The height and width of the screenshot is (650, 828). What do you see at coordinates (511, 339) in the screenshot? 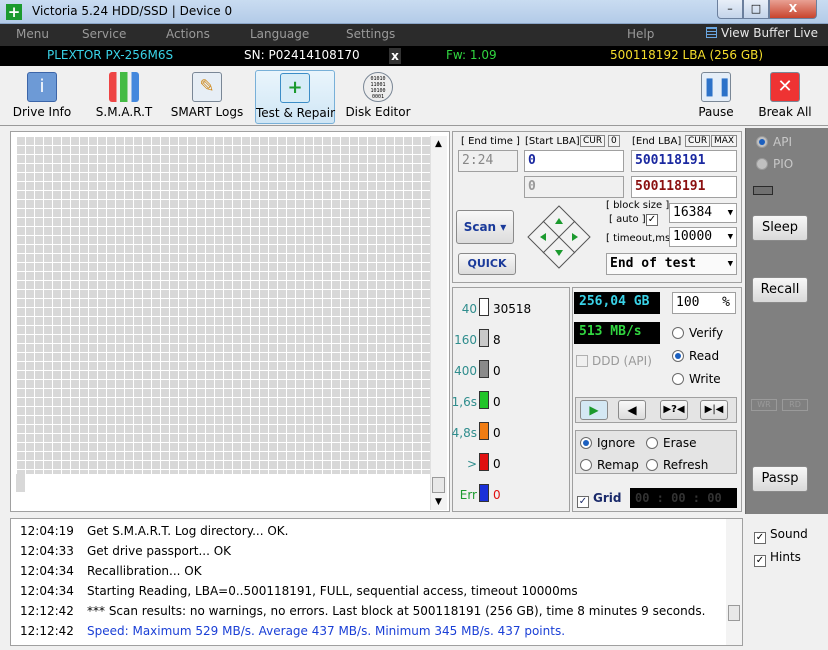
I see `access-time-bucket: 160 8` at bounding box center [511, 339].